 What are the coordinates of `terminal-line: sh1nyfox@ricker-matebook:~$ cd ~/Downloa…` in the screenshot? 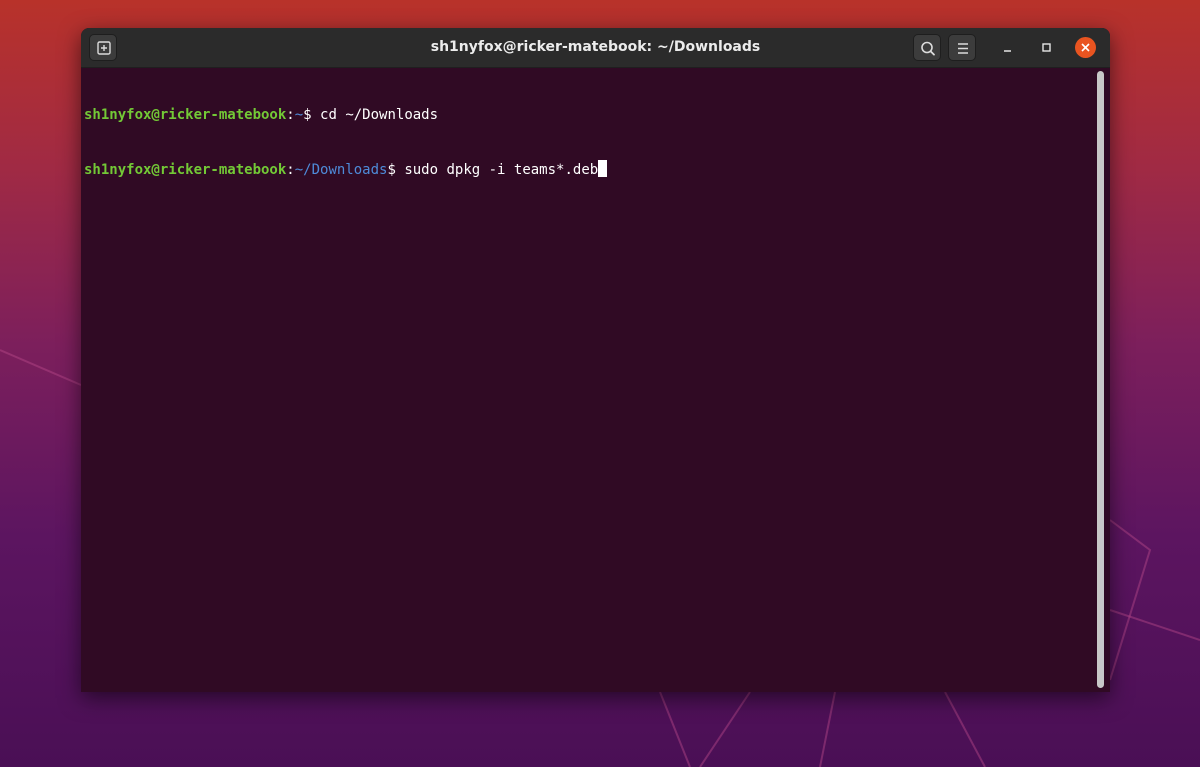 It's located at (588, 115).